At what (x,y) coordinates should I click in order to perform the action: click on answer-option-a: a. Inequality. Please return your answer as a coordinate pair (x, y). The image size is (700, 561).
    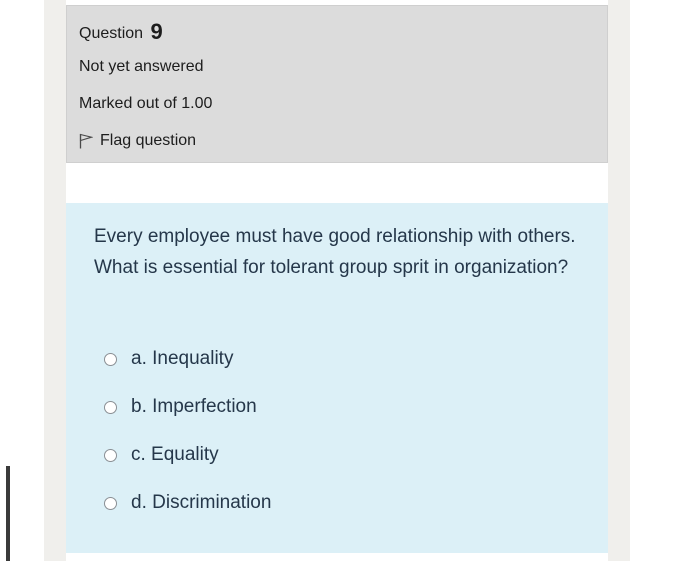
    Looking at the image, I should click on (168, 359).